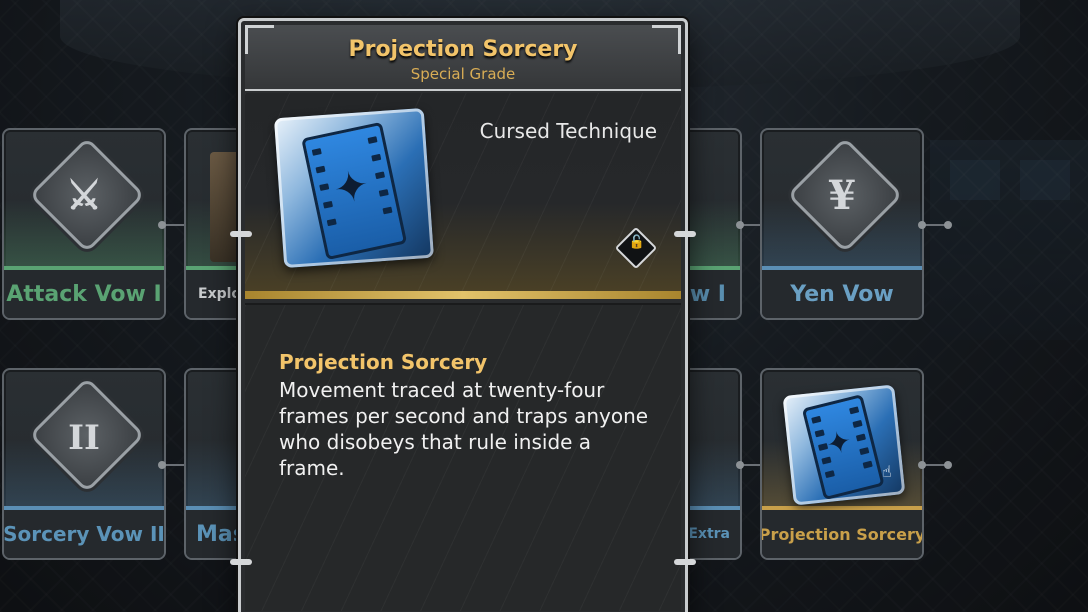 Image resolution: width=1088 pixels, height=612 pixels. I want to click on vow-card-projection-sorcery: ✦ Projection Sorcery ☝, so click(842, 464).